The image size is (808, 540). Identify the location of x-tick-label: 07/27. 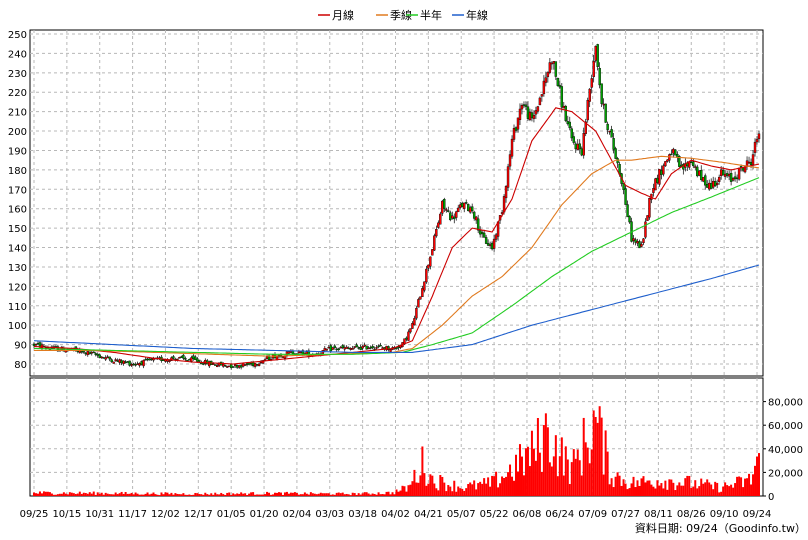
(625, 514).